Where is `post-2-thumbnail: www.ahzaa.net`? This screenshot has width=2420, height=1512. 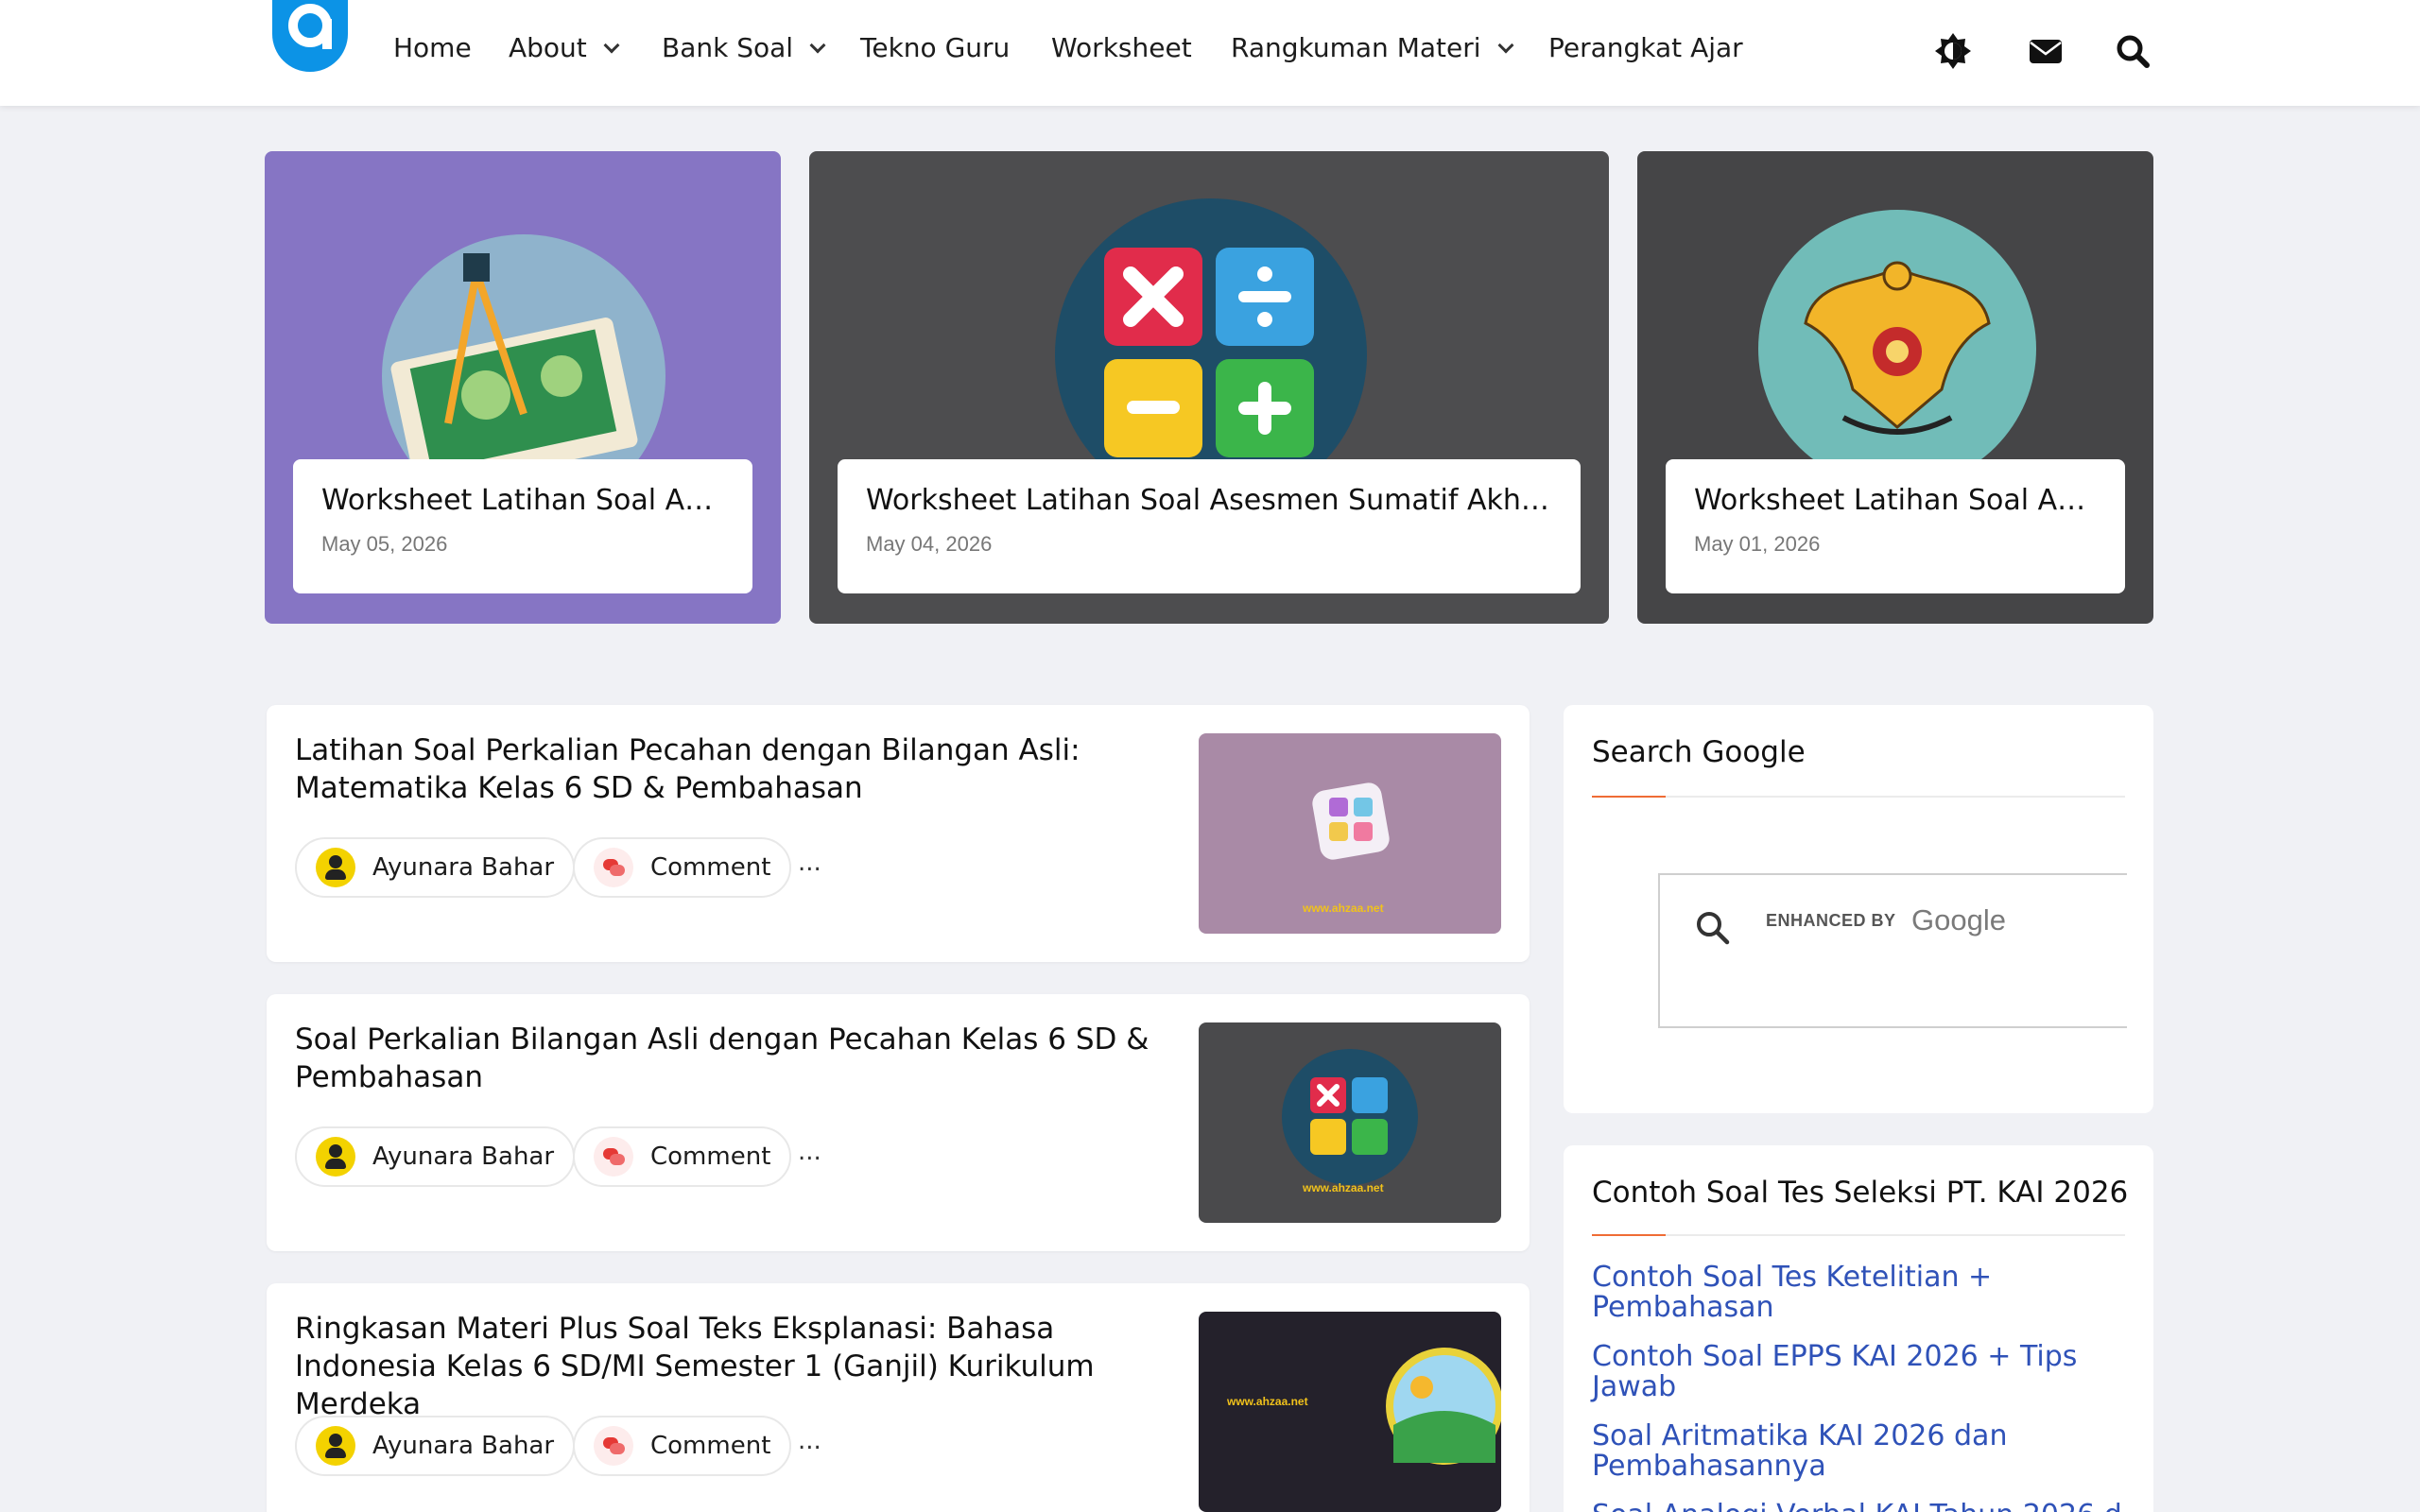 post-2-thumbnail: www.ahzaa.net is located at coordinates (1350, 1122).